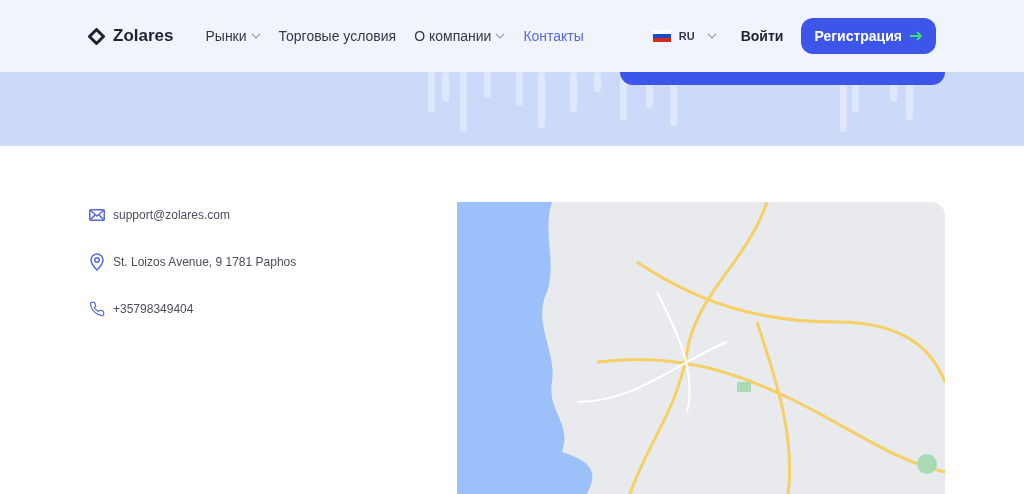 Image resolution: width=1024 pixels, height=494 pixels. I want to click on contact-text: St. Loizos Avenue, 9 1781 Paphos, so click(205, 262).